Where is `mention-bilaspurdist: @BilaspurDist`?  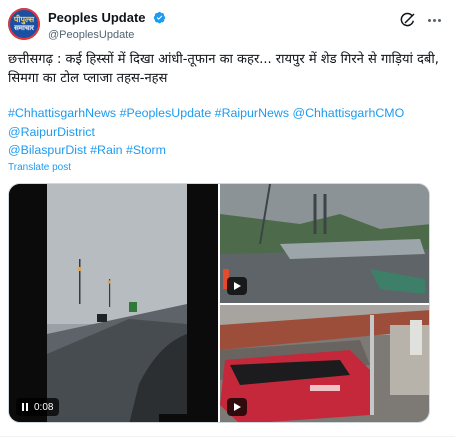 mention-bilaspurdist: @BilaspurDist is located at coordinates (47, 150).